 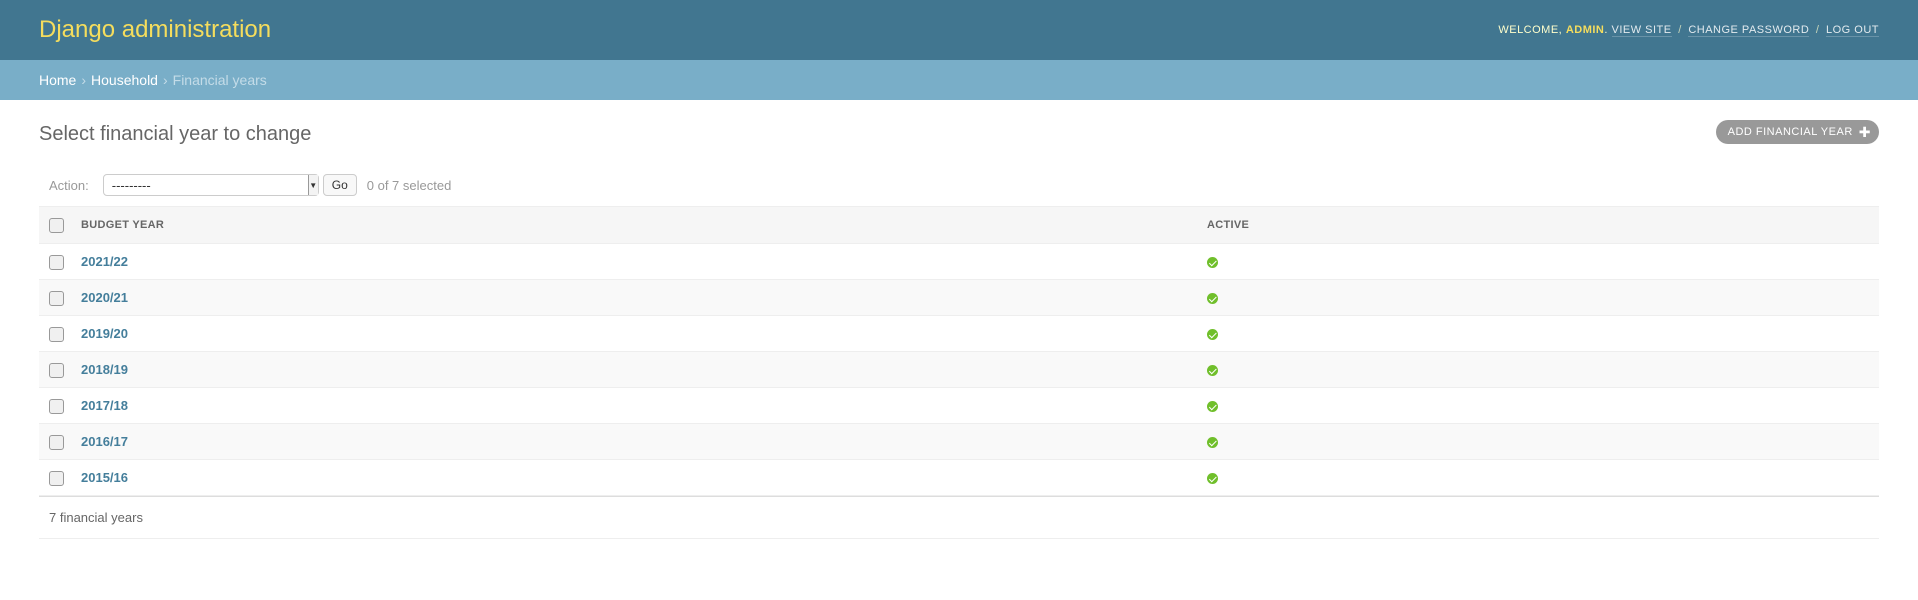 What do you see at coordinates (636, 477) in the screenshot?
I see `budget-year-cell: 2015/16` at bounding box center [636, 477].